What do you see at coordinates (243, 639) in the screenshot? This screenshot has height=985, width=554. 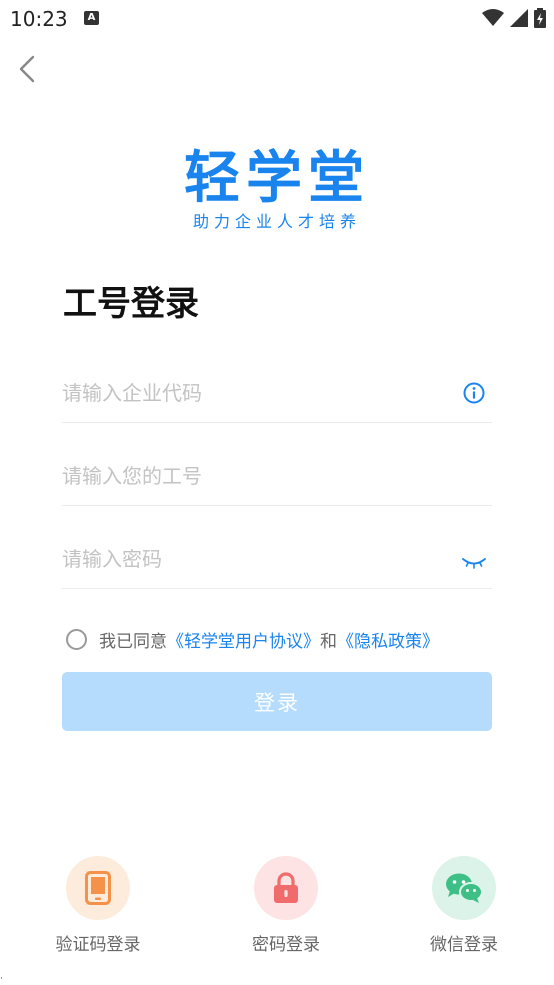 I see `user-agreement-link: 《轻学堂用户协议》` at bounding box center [243, 639].